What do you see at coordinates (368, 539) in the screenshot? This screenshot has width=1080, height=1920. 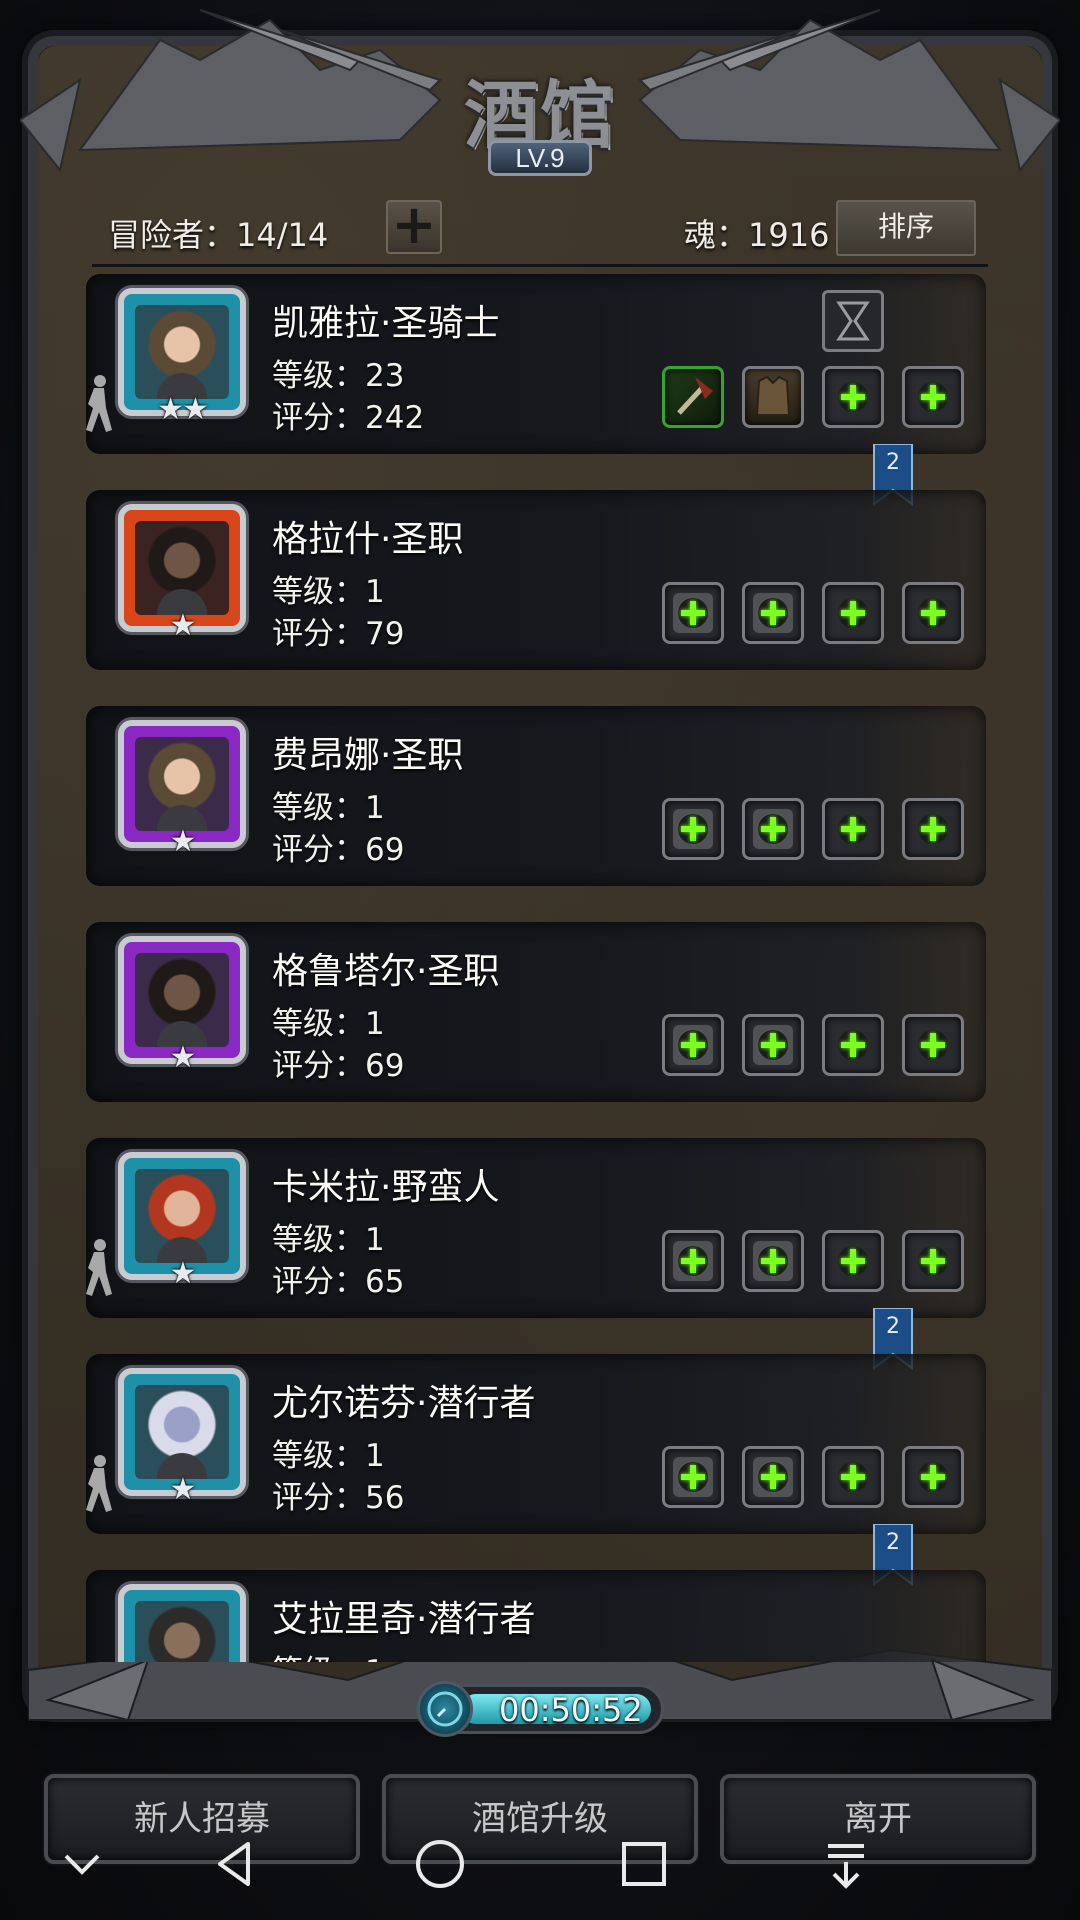 I see `hero-name: 格拉什·圣职` at bounding box center [368, 539].